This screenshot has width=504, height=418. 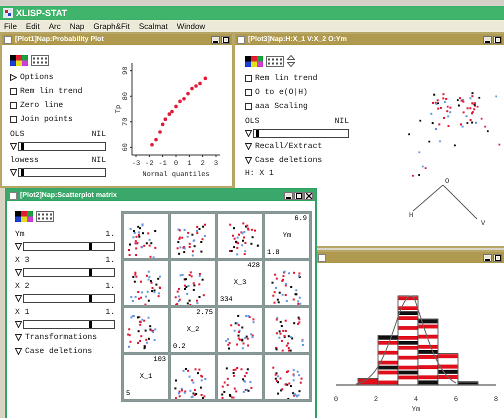 What do you see at coordinates (77, 26) in the screenshot?
I see `menu-item: Nap` at bounding box center [77, 26].